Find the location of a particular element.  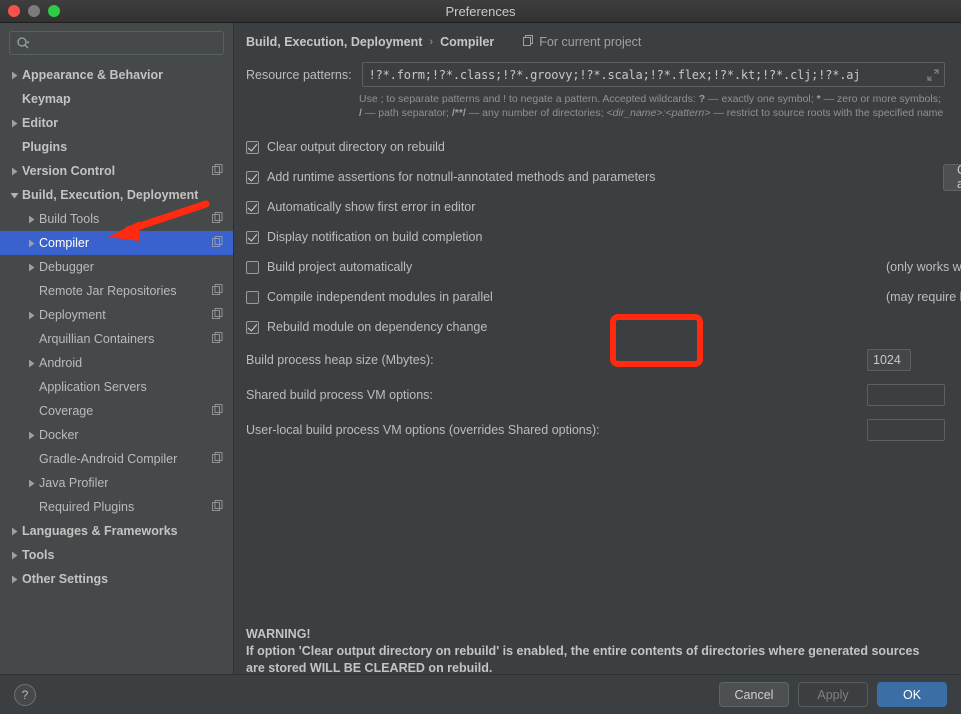

sidebar-item-label: Android is located at coordinates (61, 363).